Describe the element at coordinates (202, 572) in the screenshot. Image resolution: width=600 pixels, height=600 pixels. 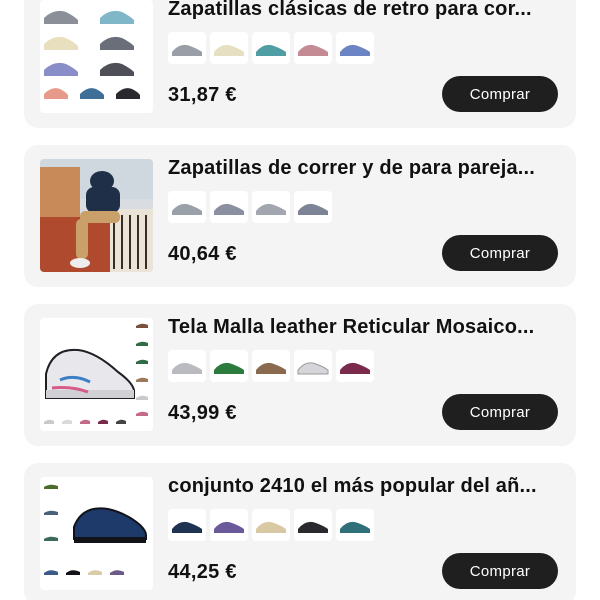
I see `product-price: 44,25 €` at that location.